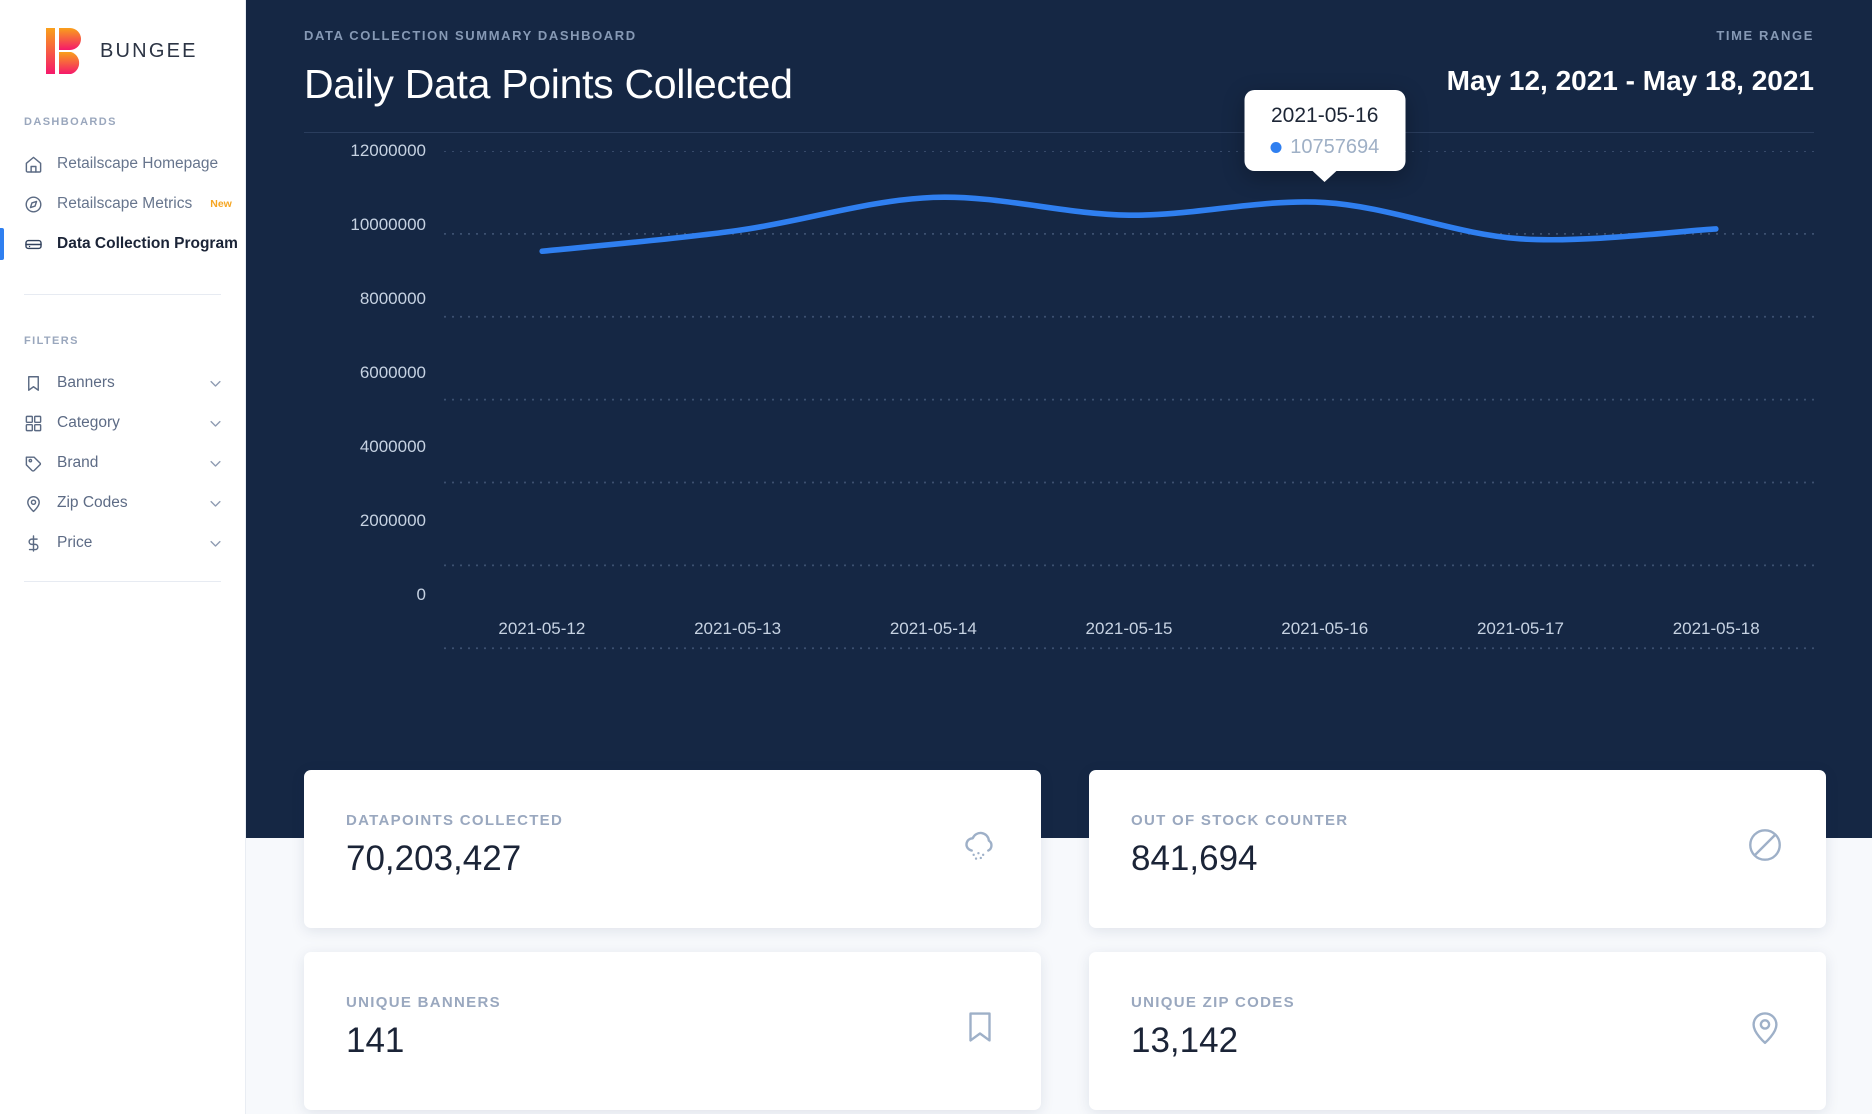 This screenshot has width=1872, height=1114. I want to click on metric-card-unique-zip-codes: UNIQUE ZIP CODES 13,142, so click(1457, 1031).